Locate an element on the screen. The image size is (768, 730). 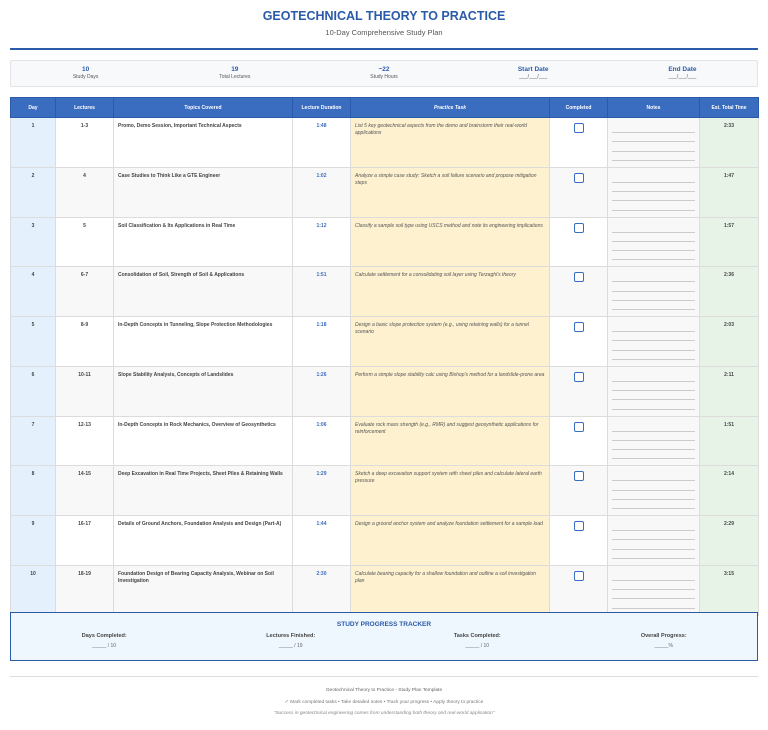
lectures-cell: 6-7 is located at coordinates (84, 291).